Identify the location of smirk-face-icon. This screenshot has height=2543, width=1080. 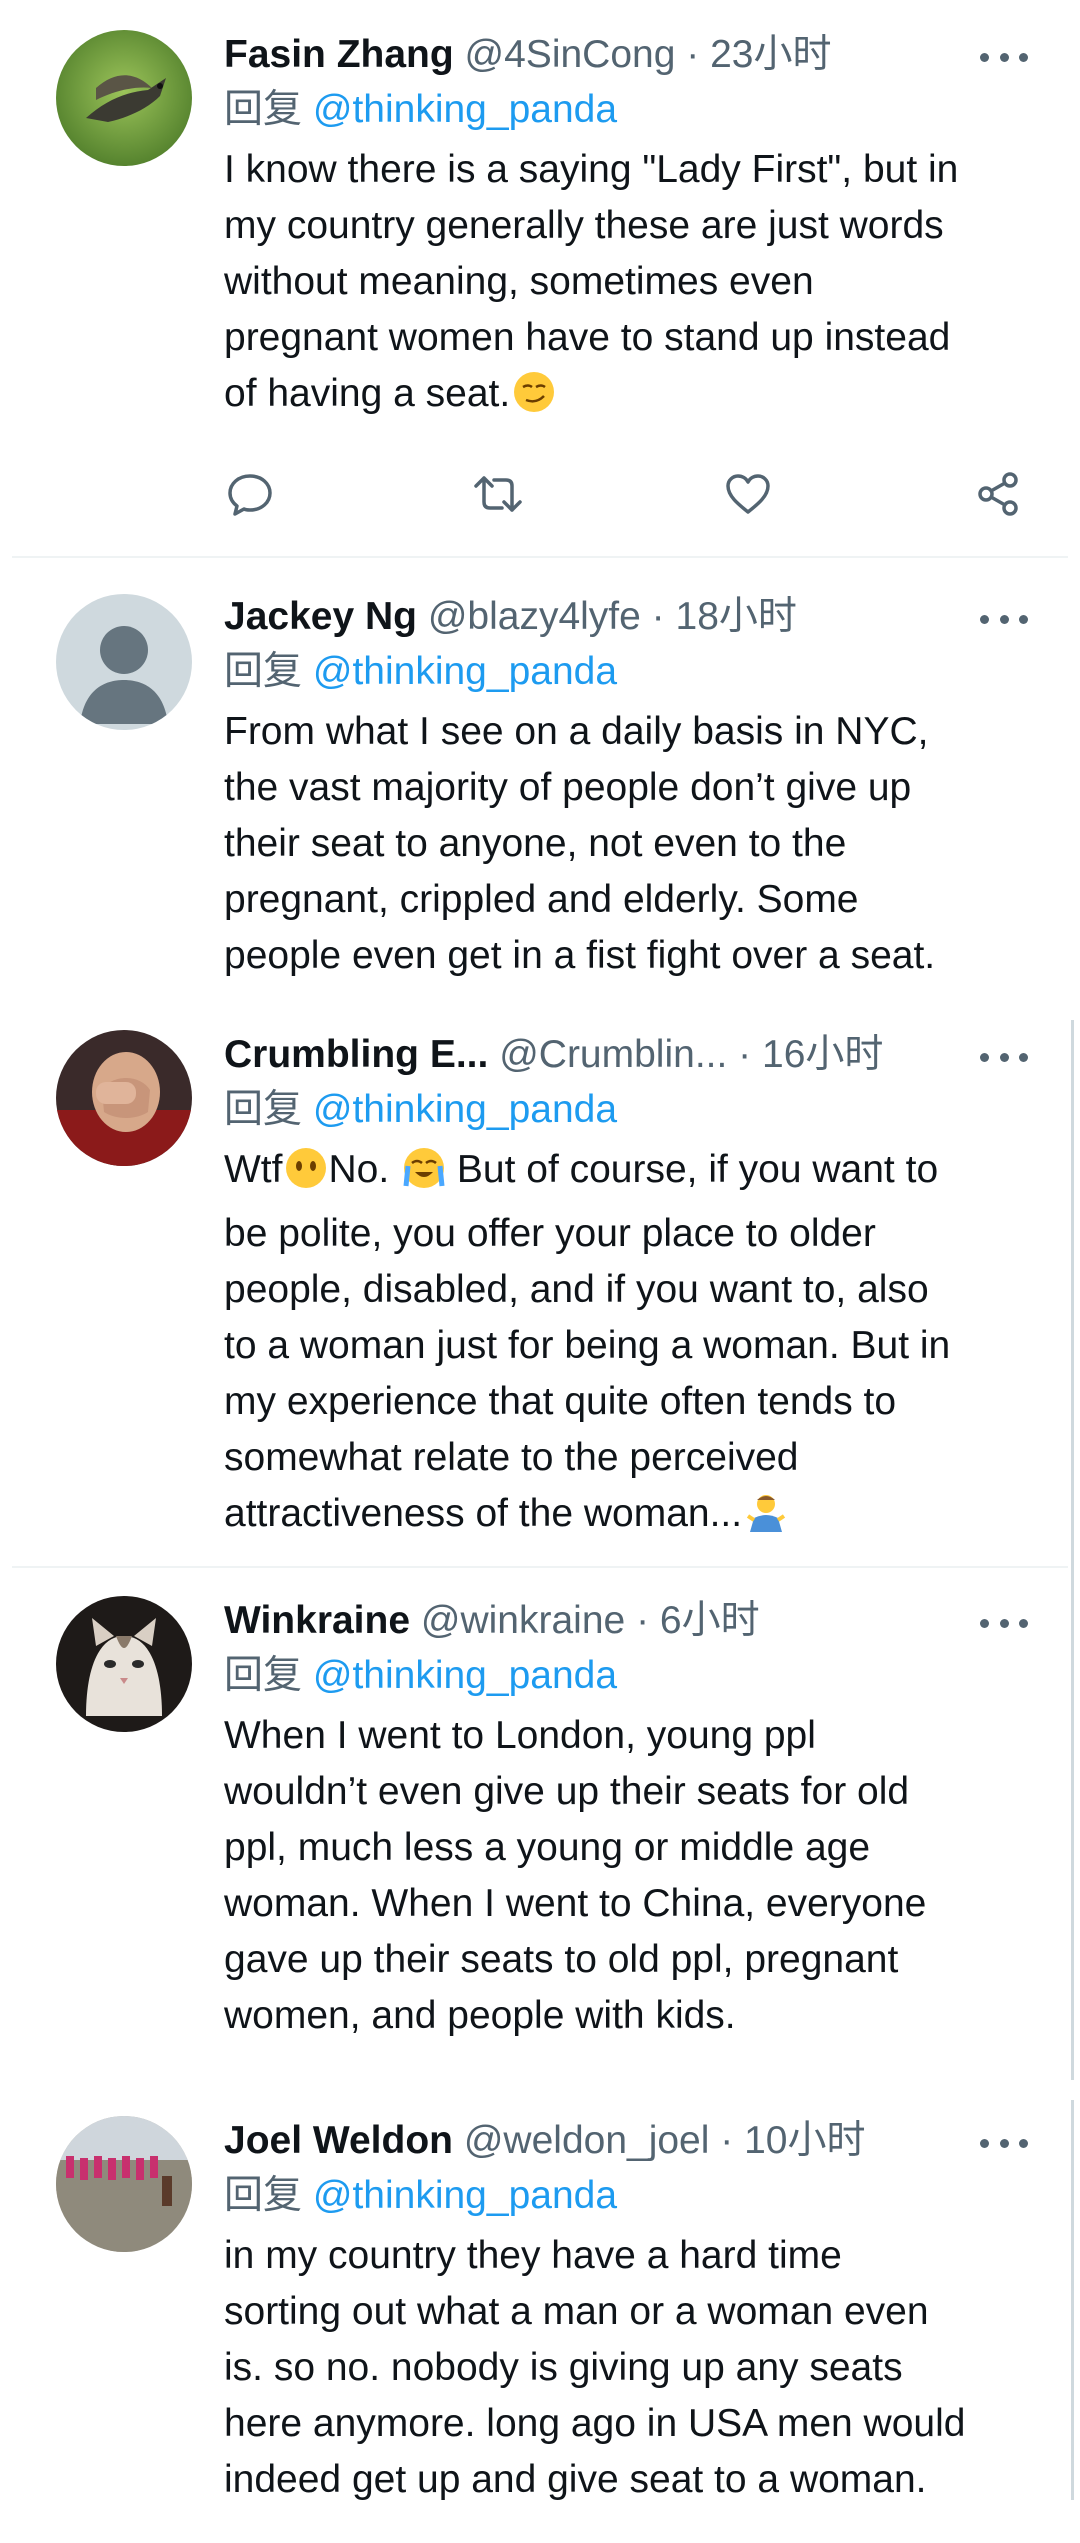
(534, 400).